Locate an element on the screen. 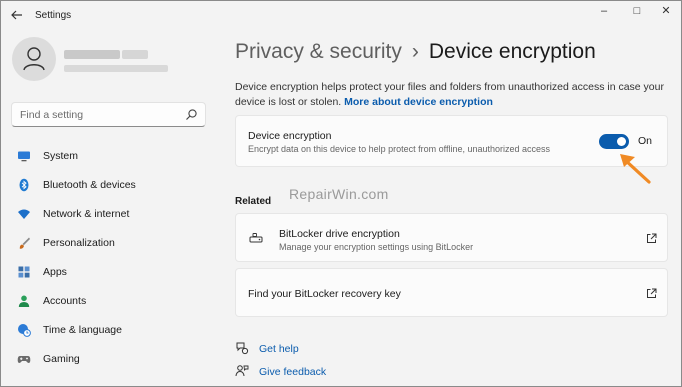 The width and height of the screenshot is (682, 387). sidebar-item-label: Accounts is located at coordinates (65, 301).